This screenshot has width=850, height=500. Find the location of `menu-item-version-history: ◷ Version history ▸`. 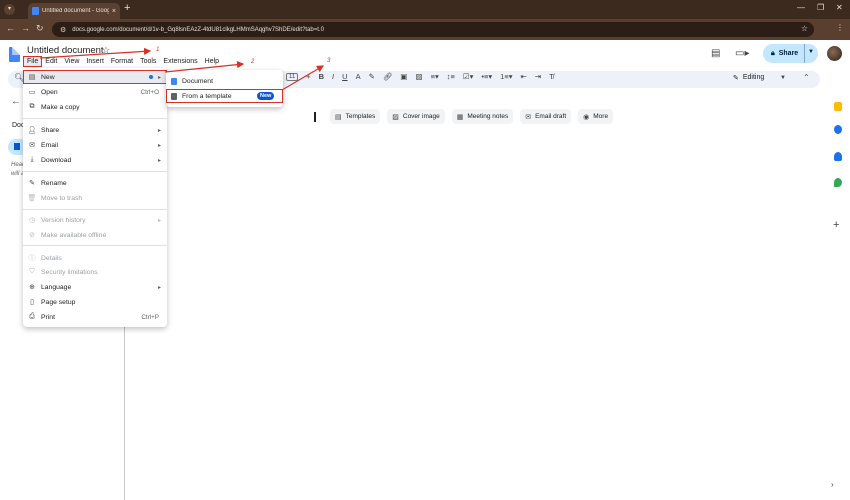

menu-item-version-history: ◷ Version history ▸ is located at coordinates (95, 220).